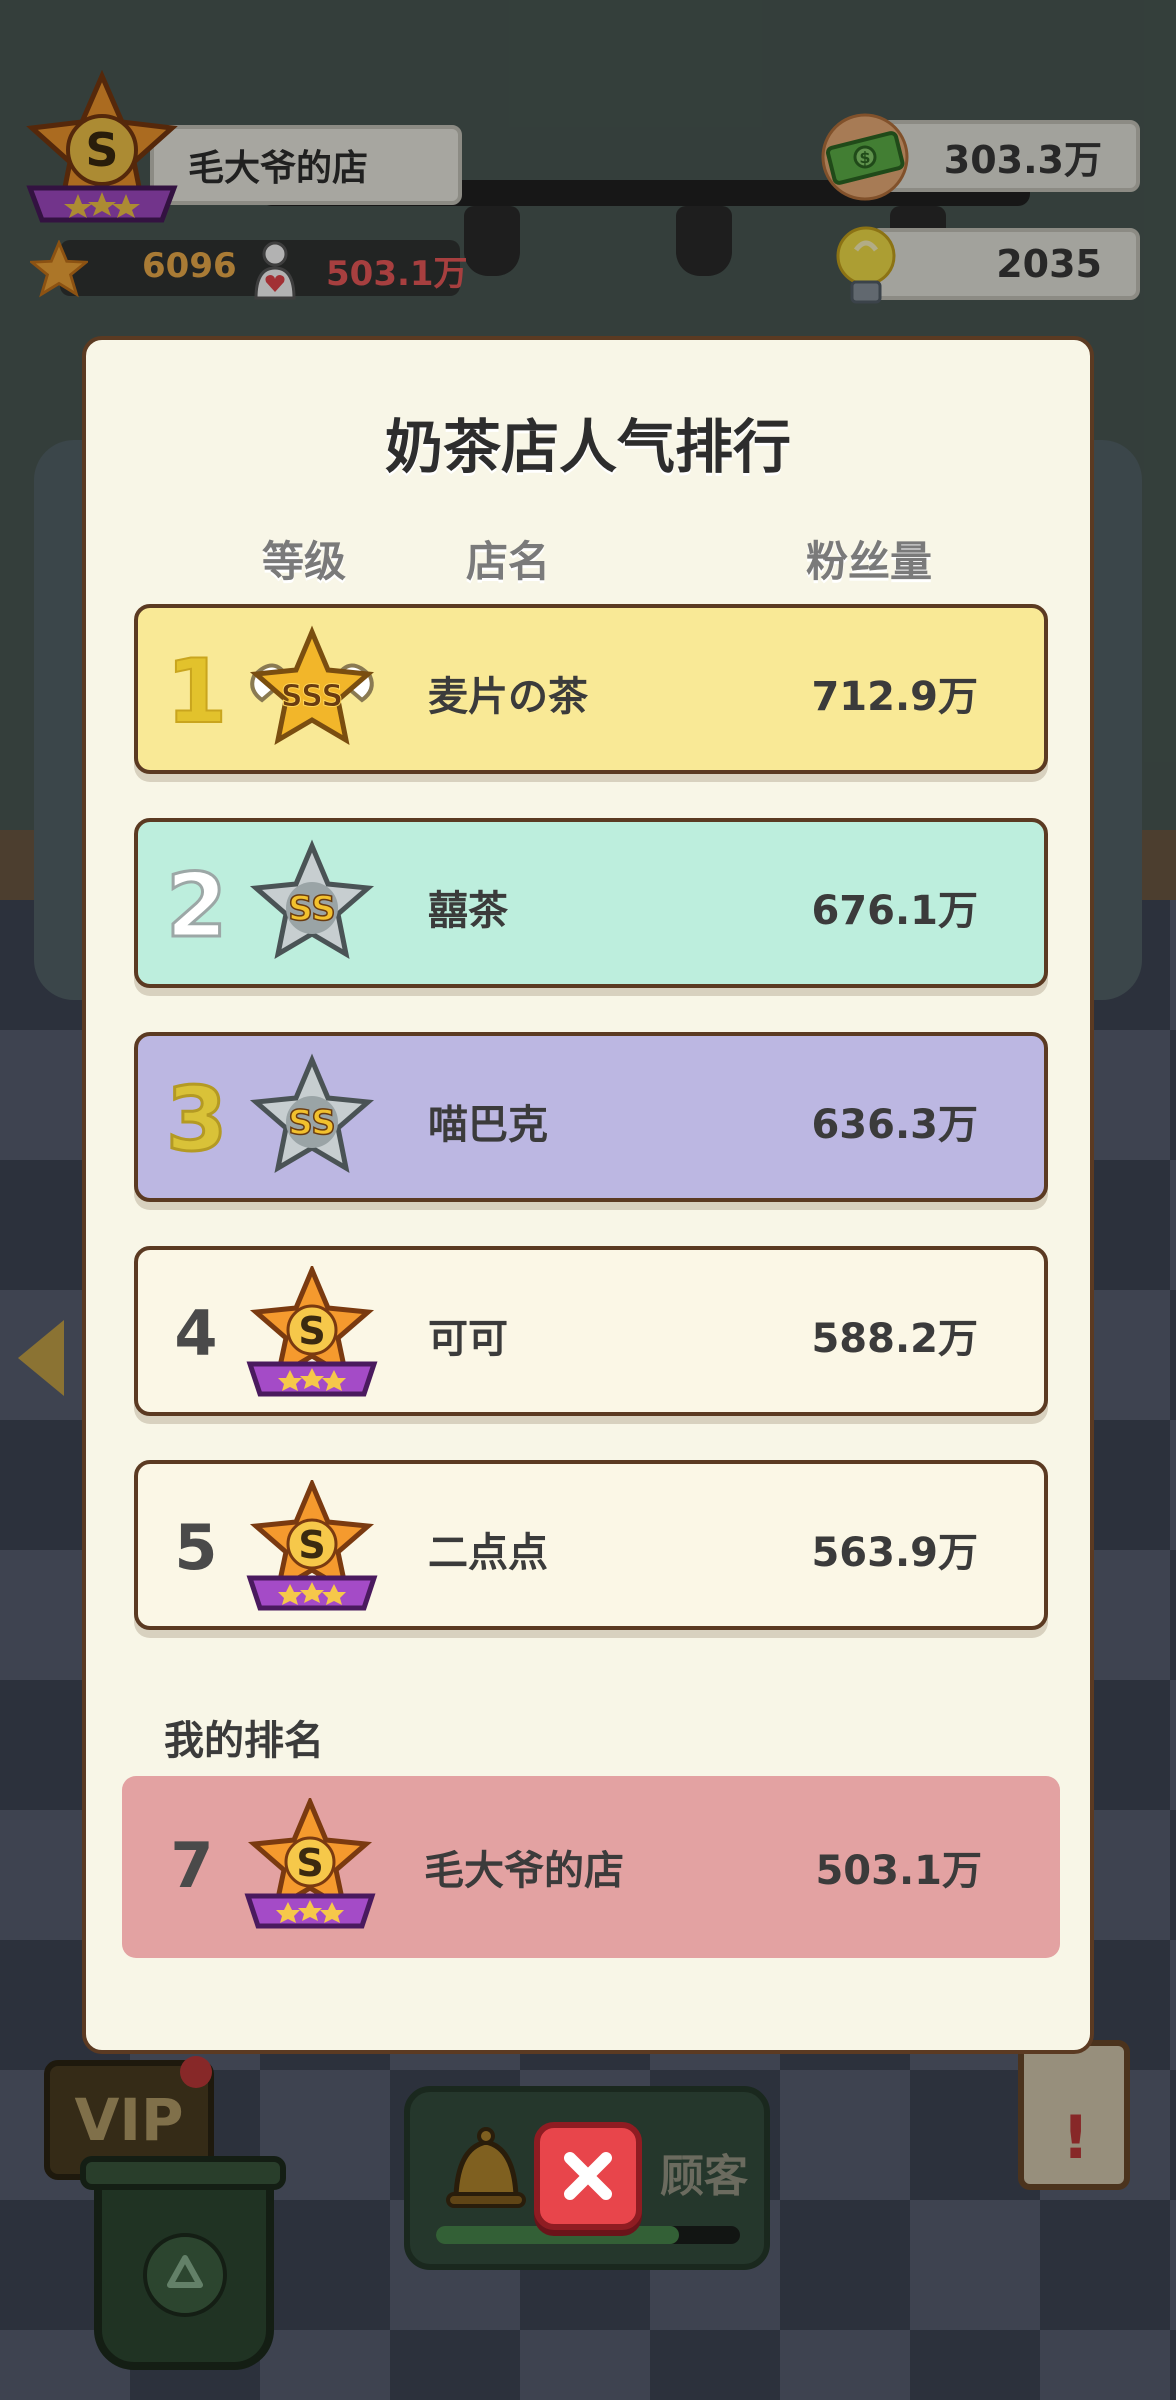 This screenshot has width=1176, height=2400. What do you see at coordinates (468, 911) in the screenshot?
I see `shop-name: 囍茶` at bounding box center [468, 911].